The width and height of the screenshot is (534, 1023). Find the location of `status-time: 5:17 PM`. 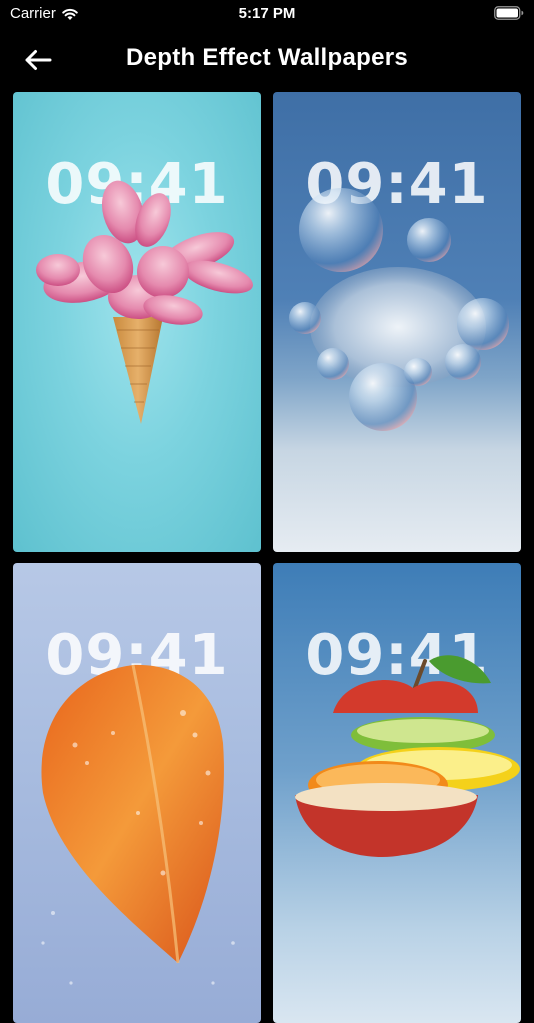

status-time: 5:17 PM is located at coordinates (267, 13).